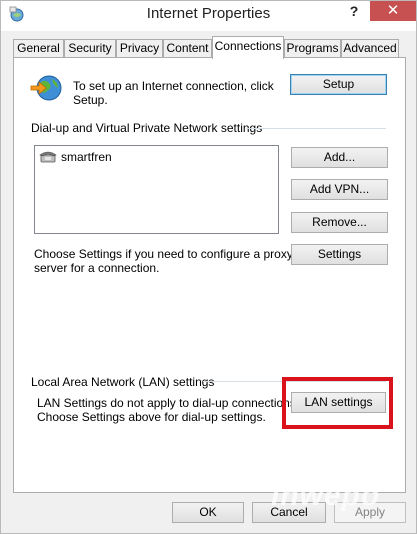 The width and height of the screenshot is (417, 534). What do you see at coordinates (326, 495) in the screenshot?
I see `watermark: inwepo` at bounding box center [326, 495].